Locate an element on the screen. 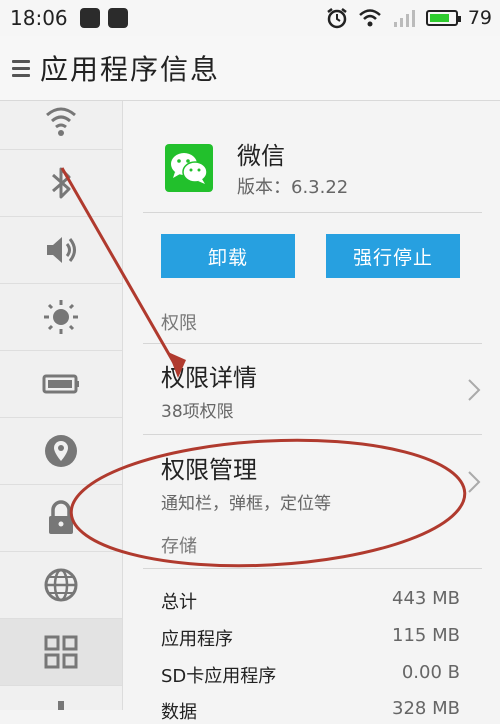 This screenshot has width=500, height=724. status-right: 79 is located at coordinates (409, 18).